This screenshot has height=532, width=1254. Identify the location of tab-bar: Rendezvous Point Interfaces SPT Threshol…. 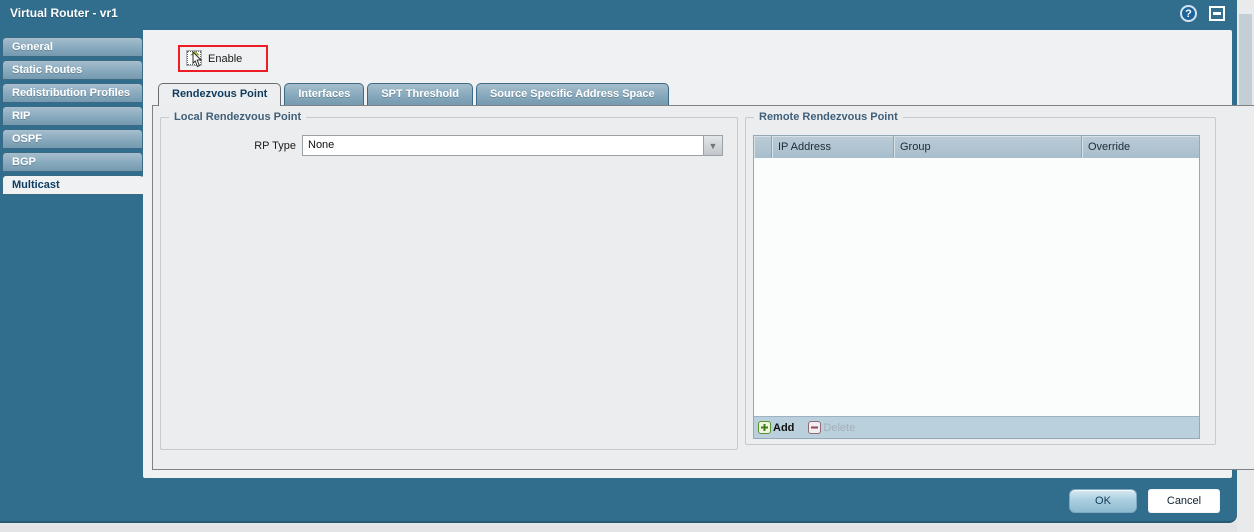
(413, 94).